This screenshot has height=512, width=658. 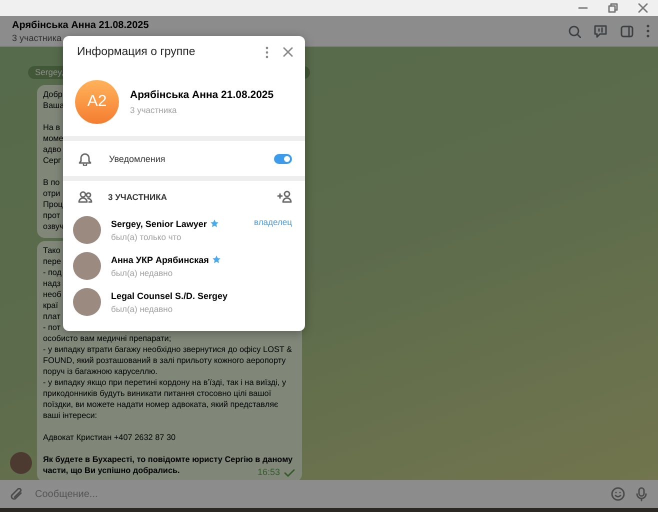 What do you see at coordinates (160, 404) in the screenshot?
I see `message-text-line: поїздки, ви можете надати номер адвоката, який представляє` at bounding box center [160, 404].